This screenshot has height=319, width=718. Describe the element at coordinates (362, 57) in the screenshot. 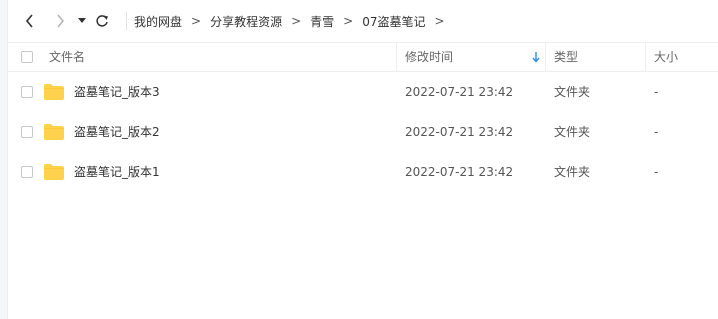

I see `file-list-header: 文件名 修改时间 类型 大小` at that location.